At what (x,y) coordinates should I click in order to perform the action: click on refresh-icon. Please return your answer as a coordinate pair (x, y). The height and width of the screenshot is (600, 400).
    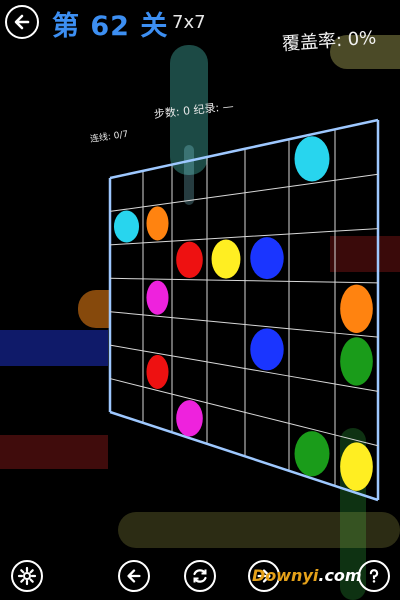
    Looking at the image, I should click on (200, 576).